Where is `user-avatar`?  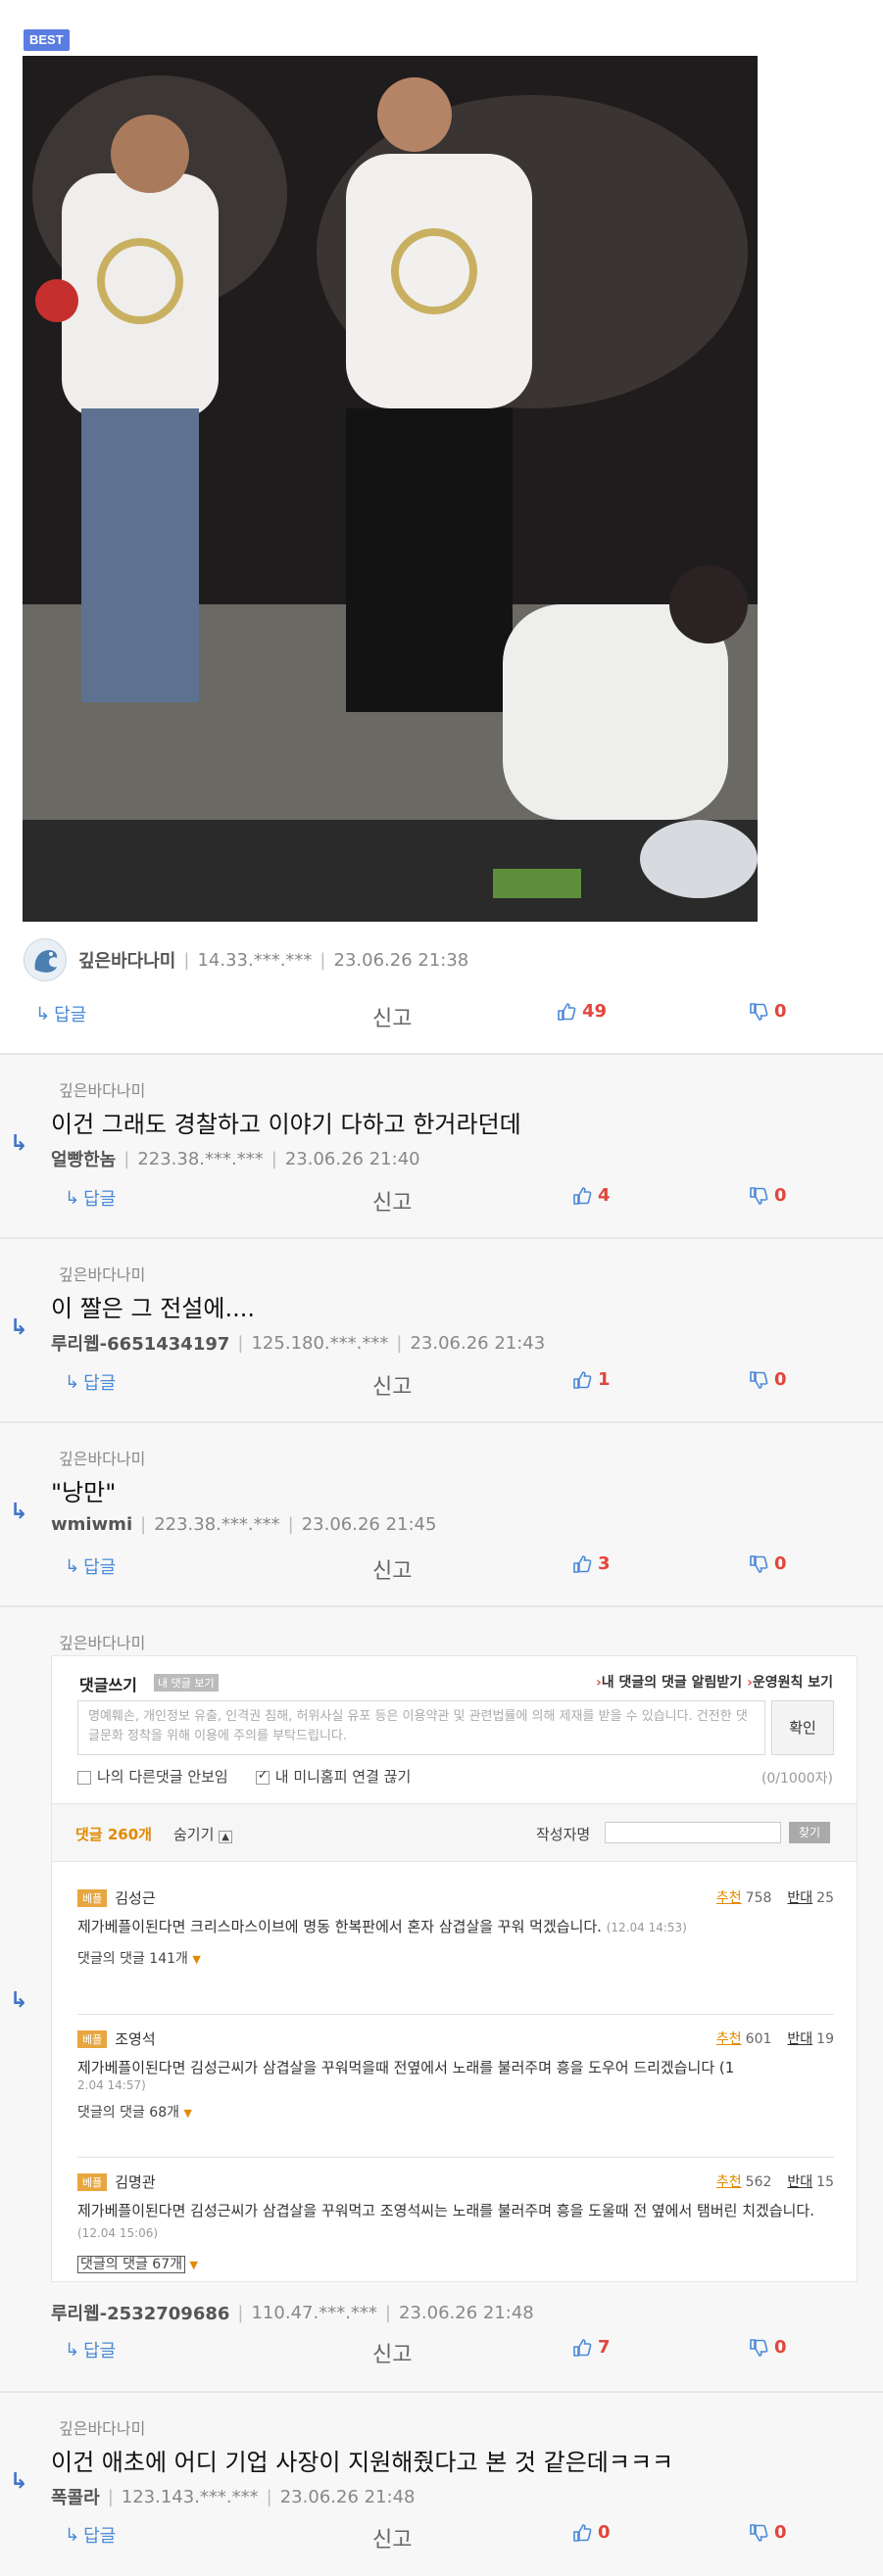
user-avatar is located at coordinates (45, 959).